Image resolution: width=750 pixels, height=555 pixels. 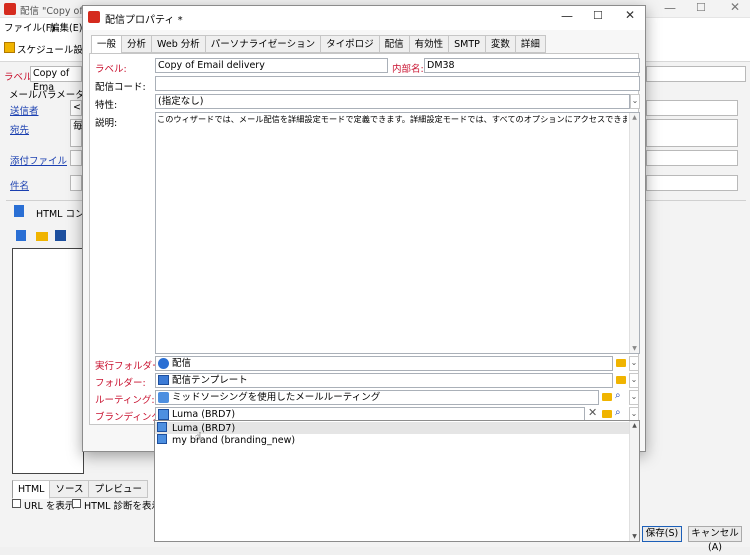 I want to click on bg-html-editor, so click(x=48, y=361).